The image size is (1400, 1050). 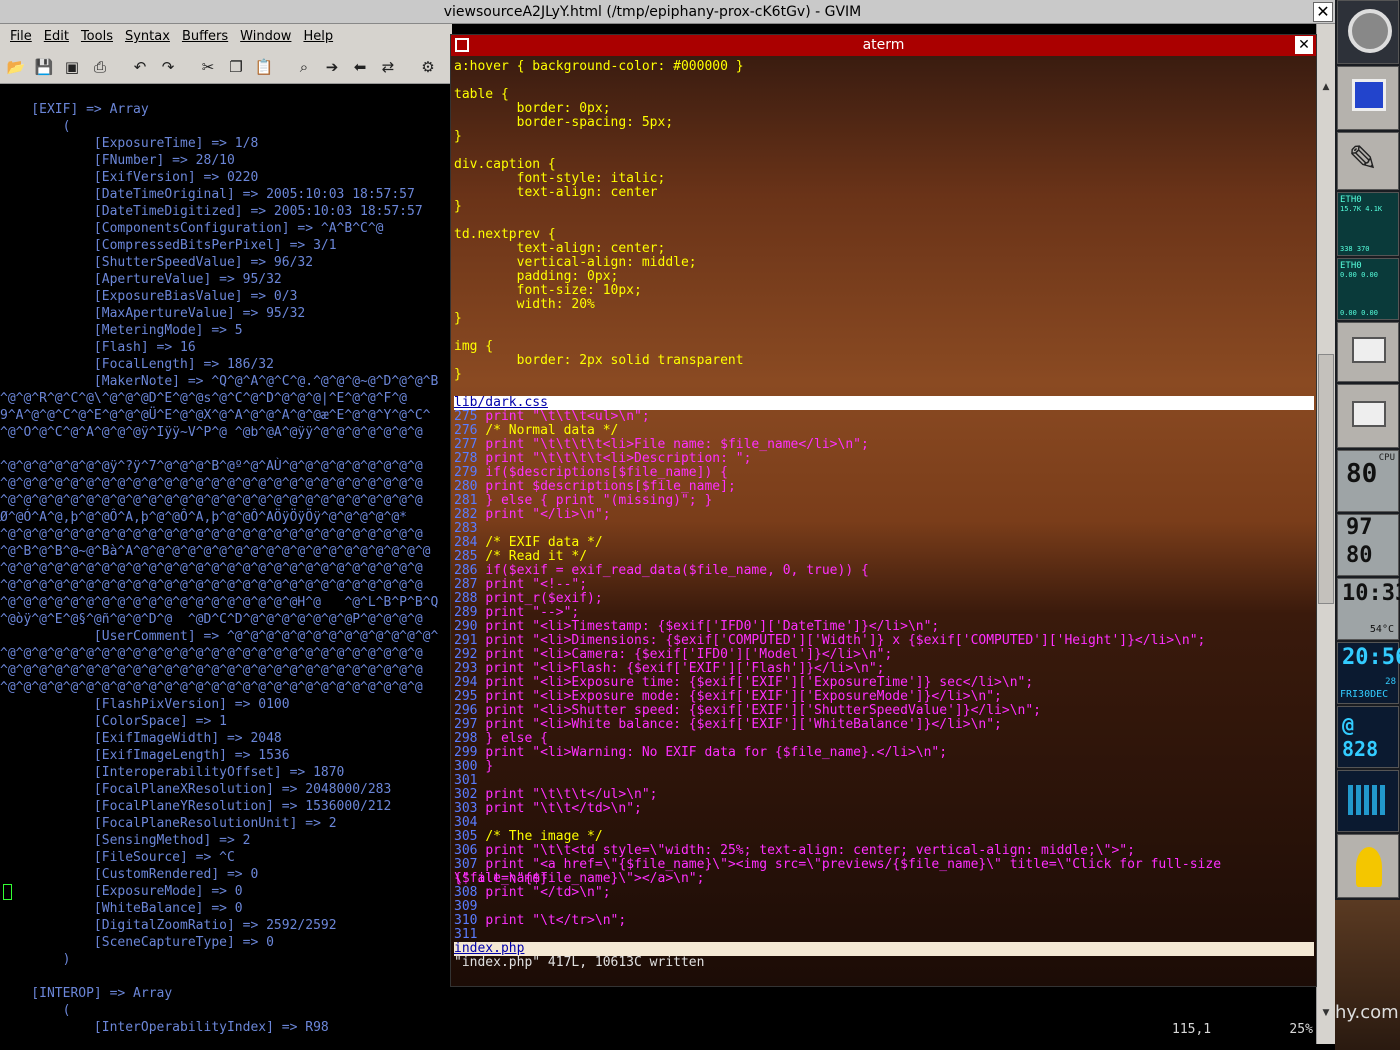 I want to click on line-number: 284, so click(x=470, y=542).